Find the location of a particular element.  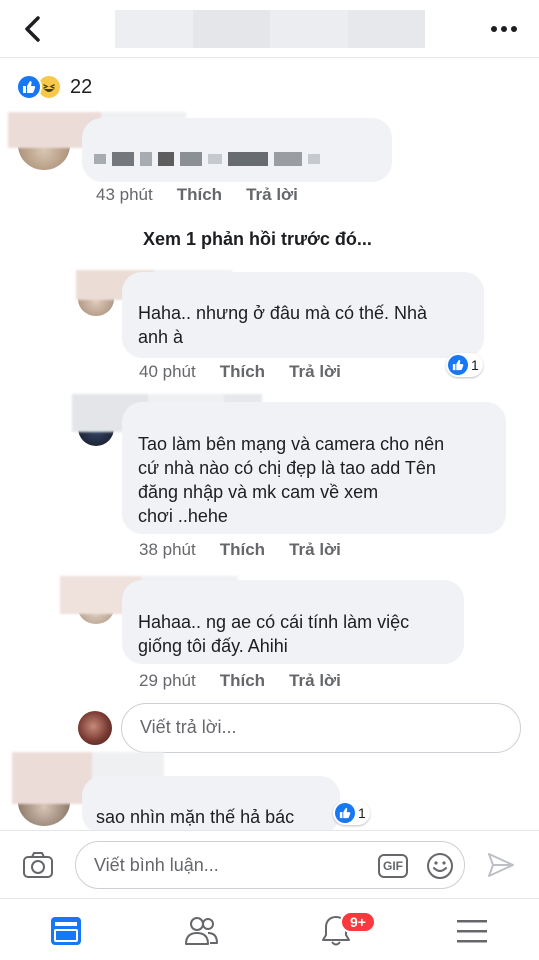

comment-text: sao nhìn mặn thế hả bác is located at coordinates (195, 817).